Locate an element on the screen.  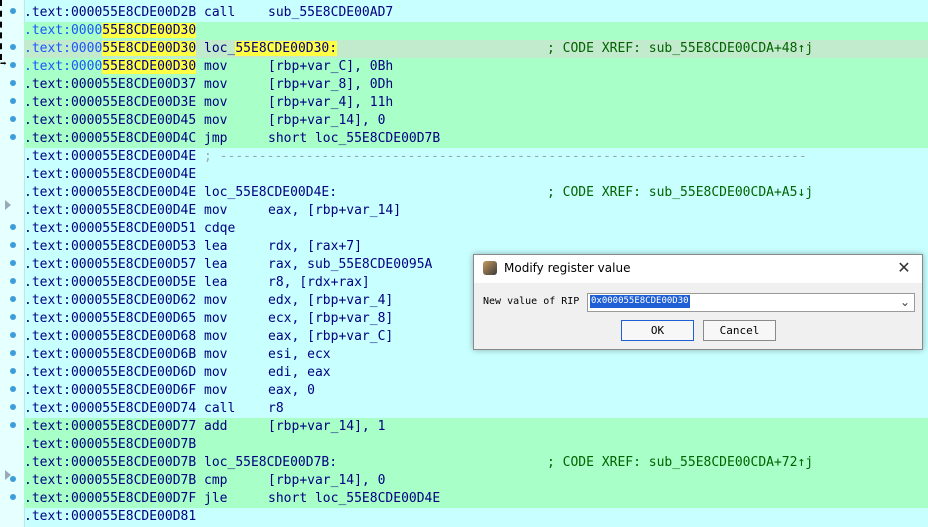
operand: short loc_55E8CDE00D7B is located at coordinates (354, 138).